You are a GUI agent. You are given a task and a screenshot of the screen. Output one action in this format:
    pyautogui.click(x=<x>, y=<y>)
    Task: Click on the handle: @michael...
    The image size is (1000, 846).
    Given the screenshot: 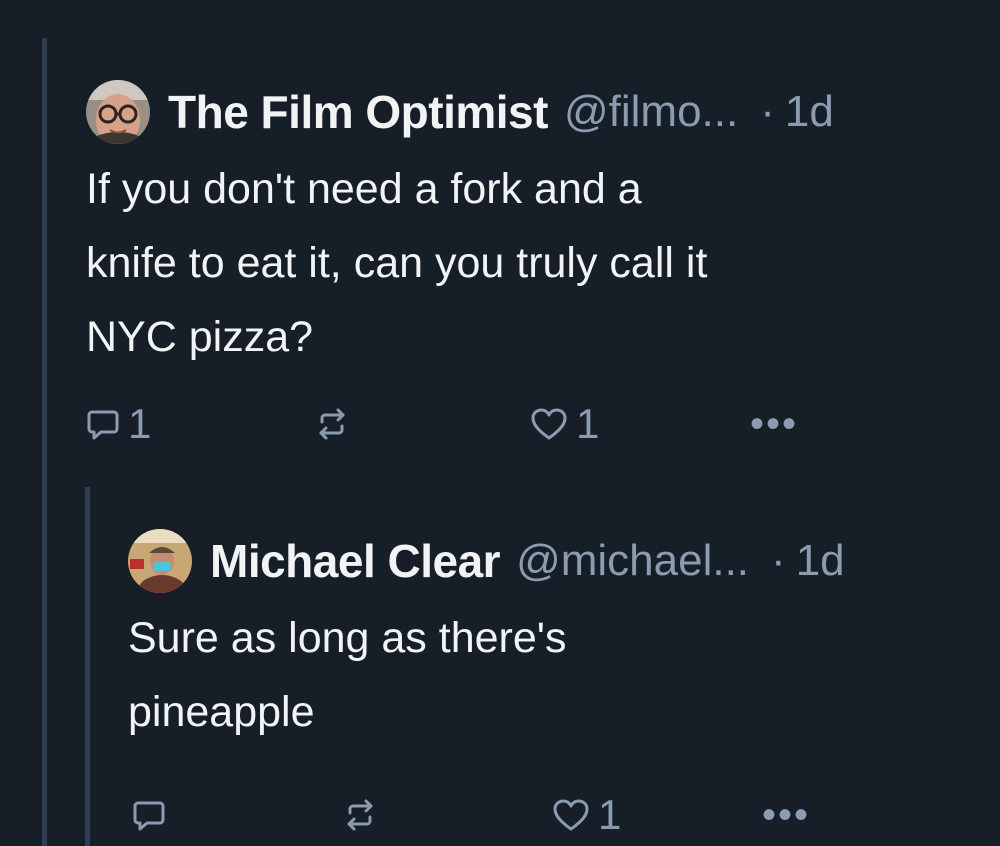 What is the action you would take?
    pyautogui.click(x=632, y=561)
    